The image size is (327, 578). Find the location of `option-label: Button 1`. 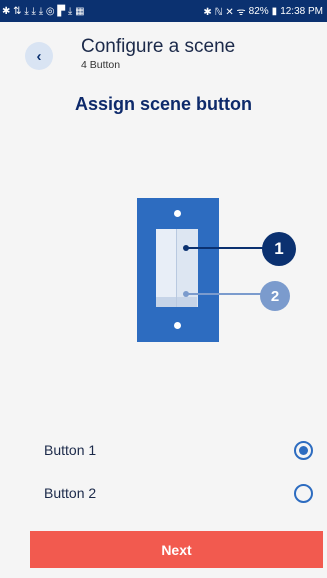

option-label: Button 1 is located at coordinates (70, 450).